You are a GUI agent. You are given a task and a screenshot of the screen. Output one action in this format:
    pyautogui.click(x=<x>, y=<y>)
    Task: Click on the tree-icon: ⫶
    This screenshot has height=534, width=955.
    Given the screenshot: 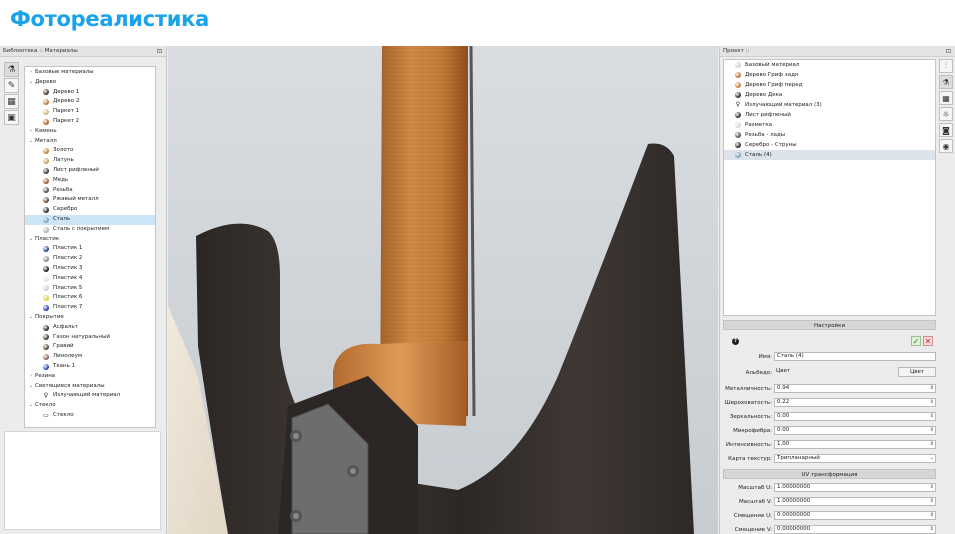 What is the action you would take?
    pyautogui.click(x=946, y=66)
    